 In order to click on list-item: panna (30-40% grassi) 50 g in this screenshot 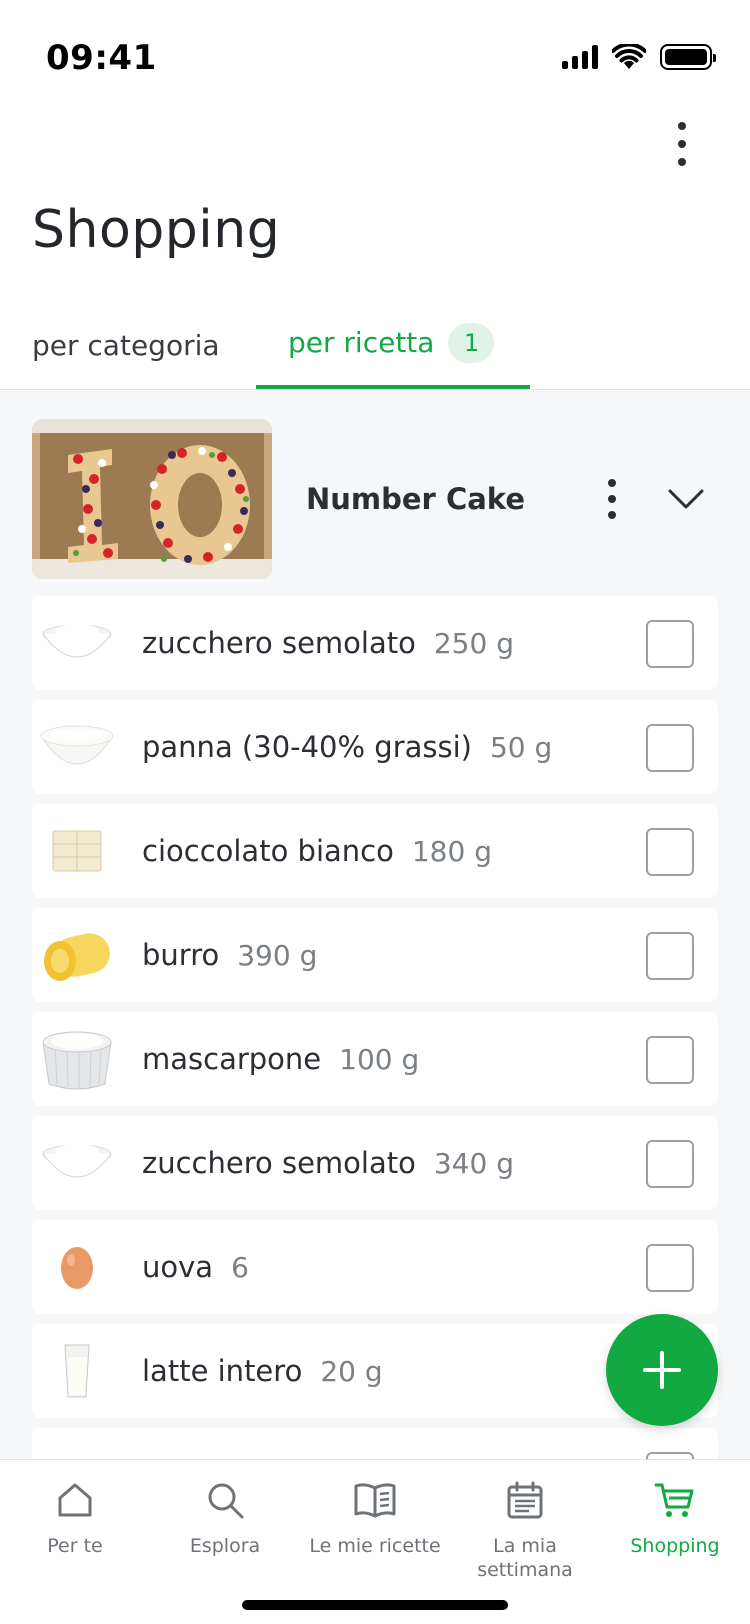, I will do `click(375, 747)`.